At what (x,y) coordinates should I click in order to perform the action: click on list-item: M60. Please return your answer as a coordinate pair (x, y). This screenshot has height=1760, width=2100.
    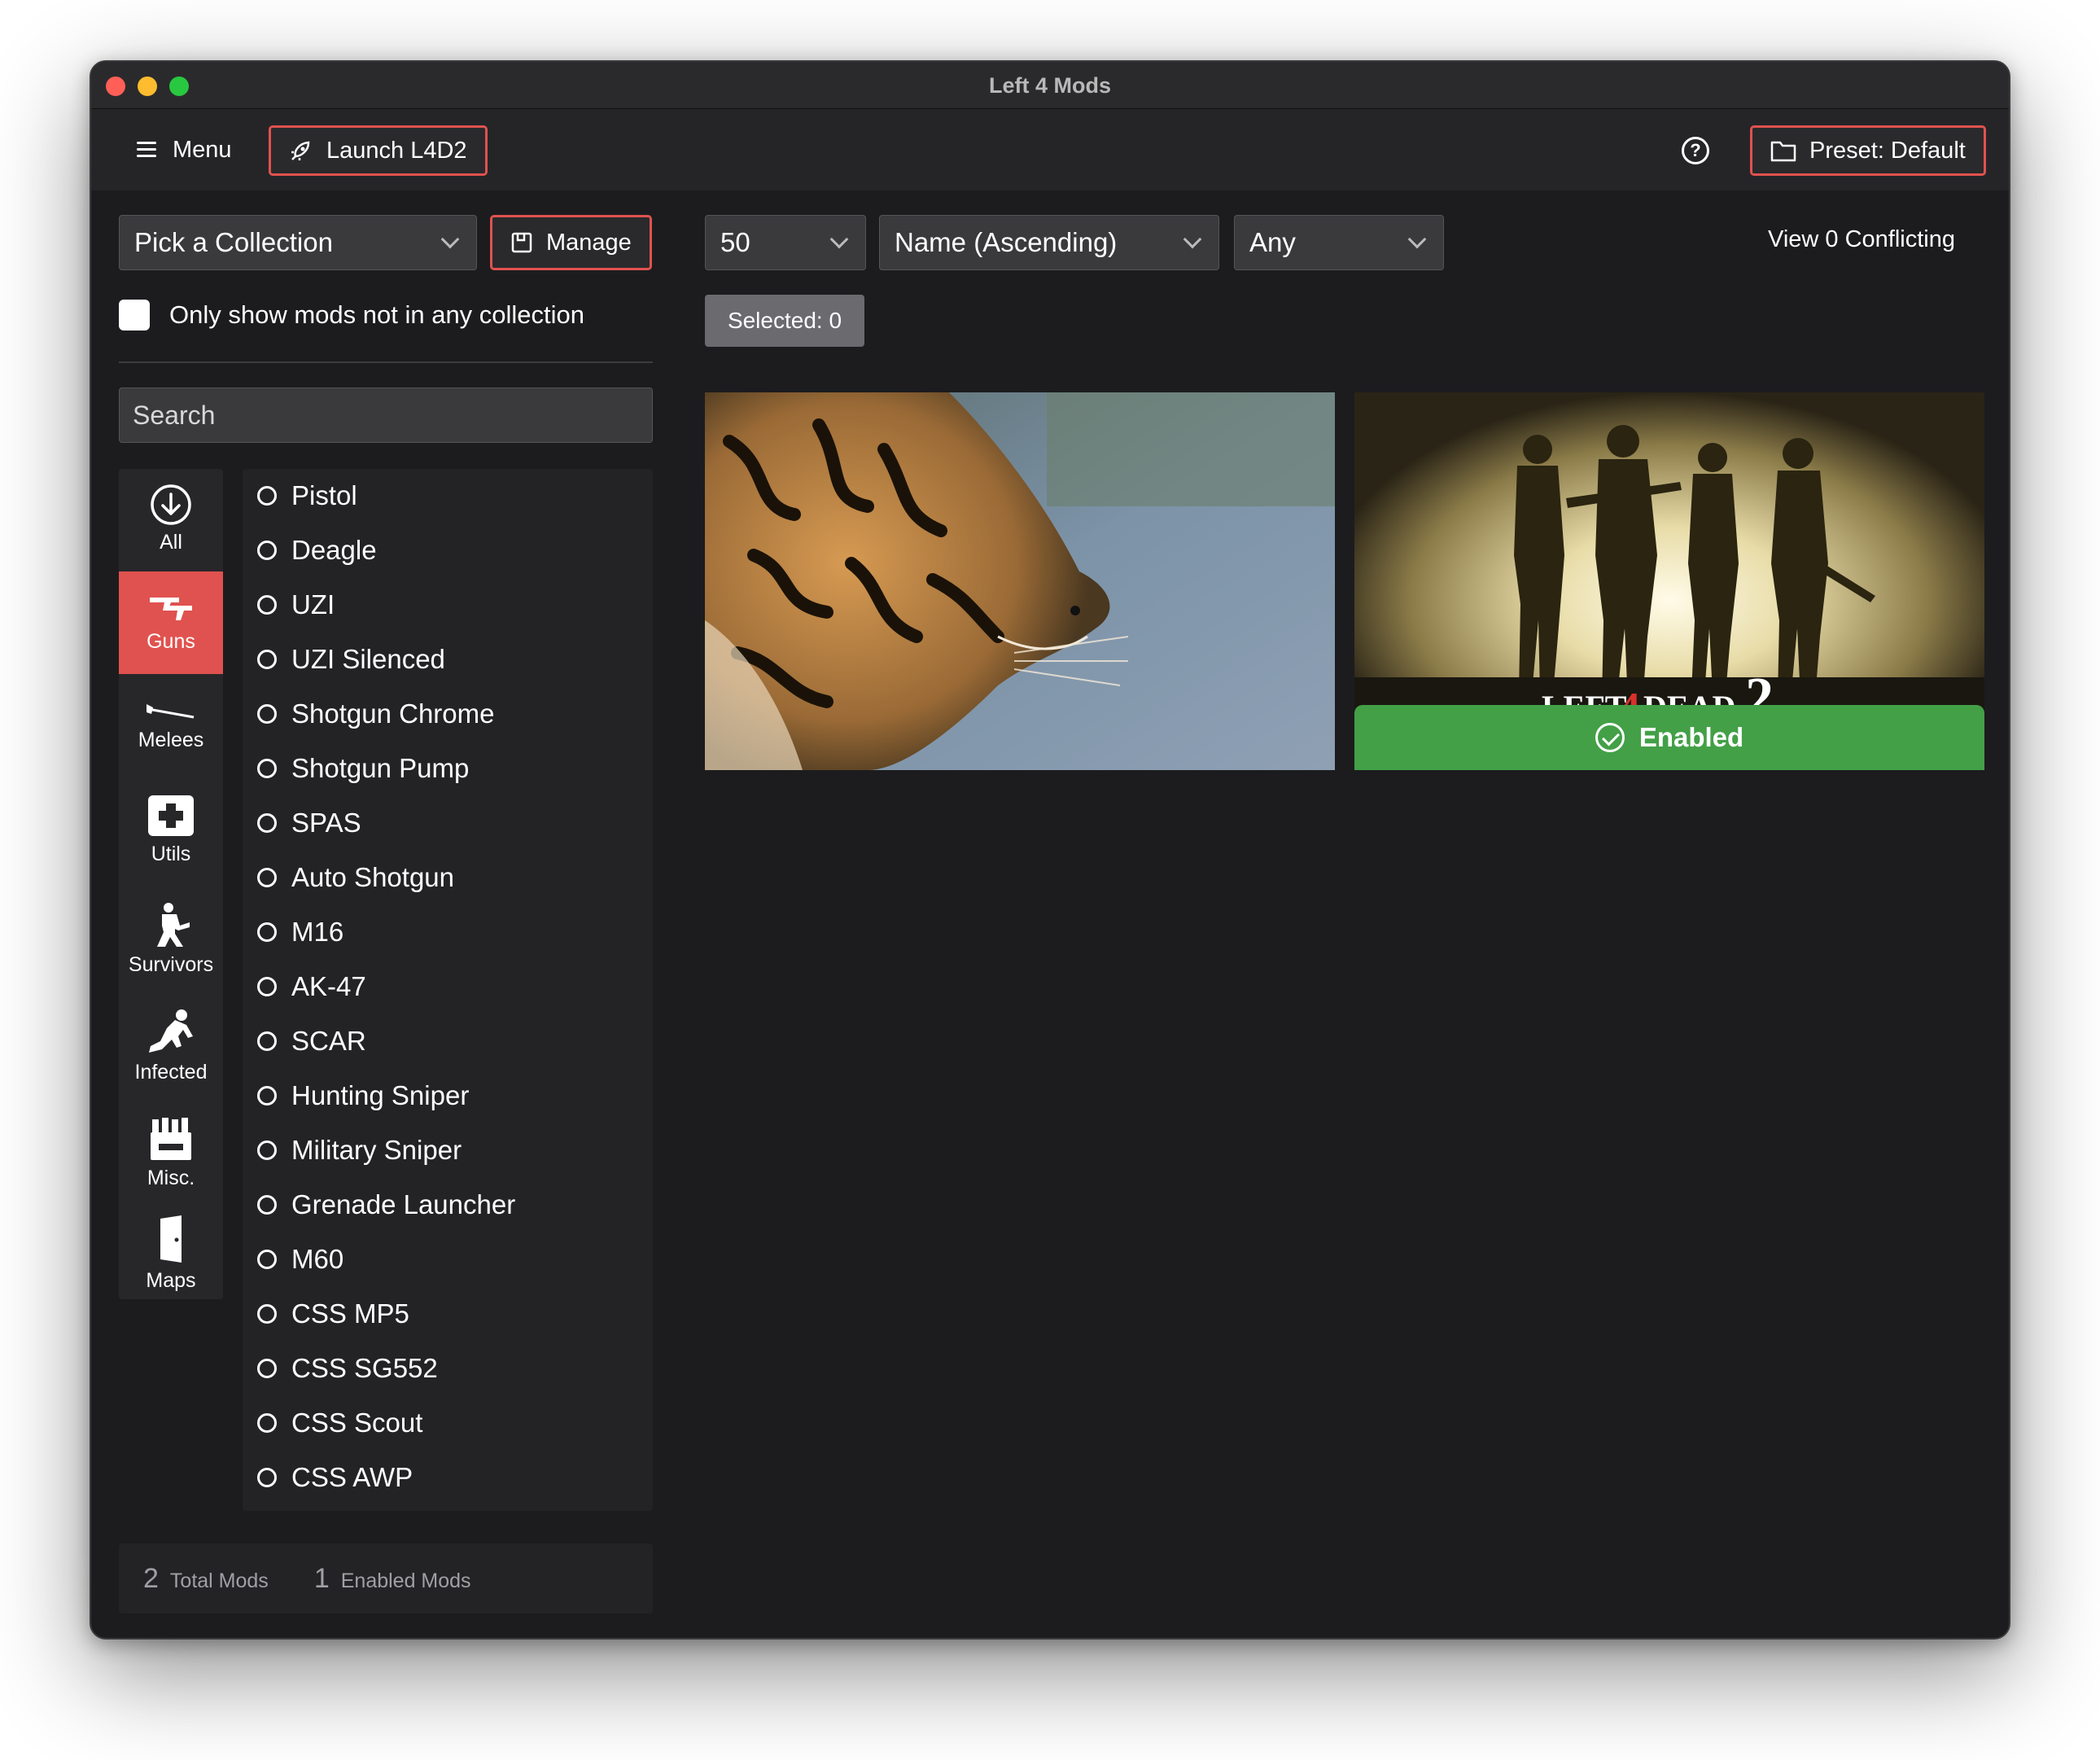
    Looking at the image, I should click on (300, 1259).